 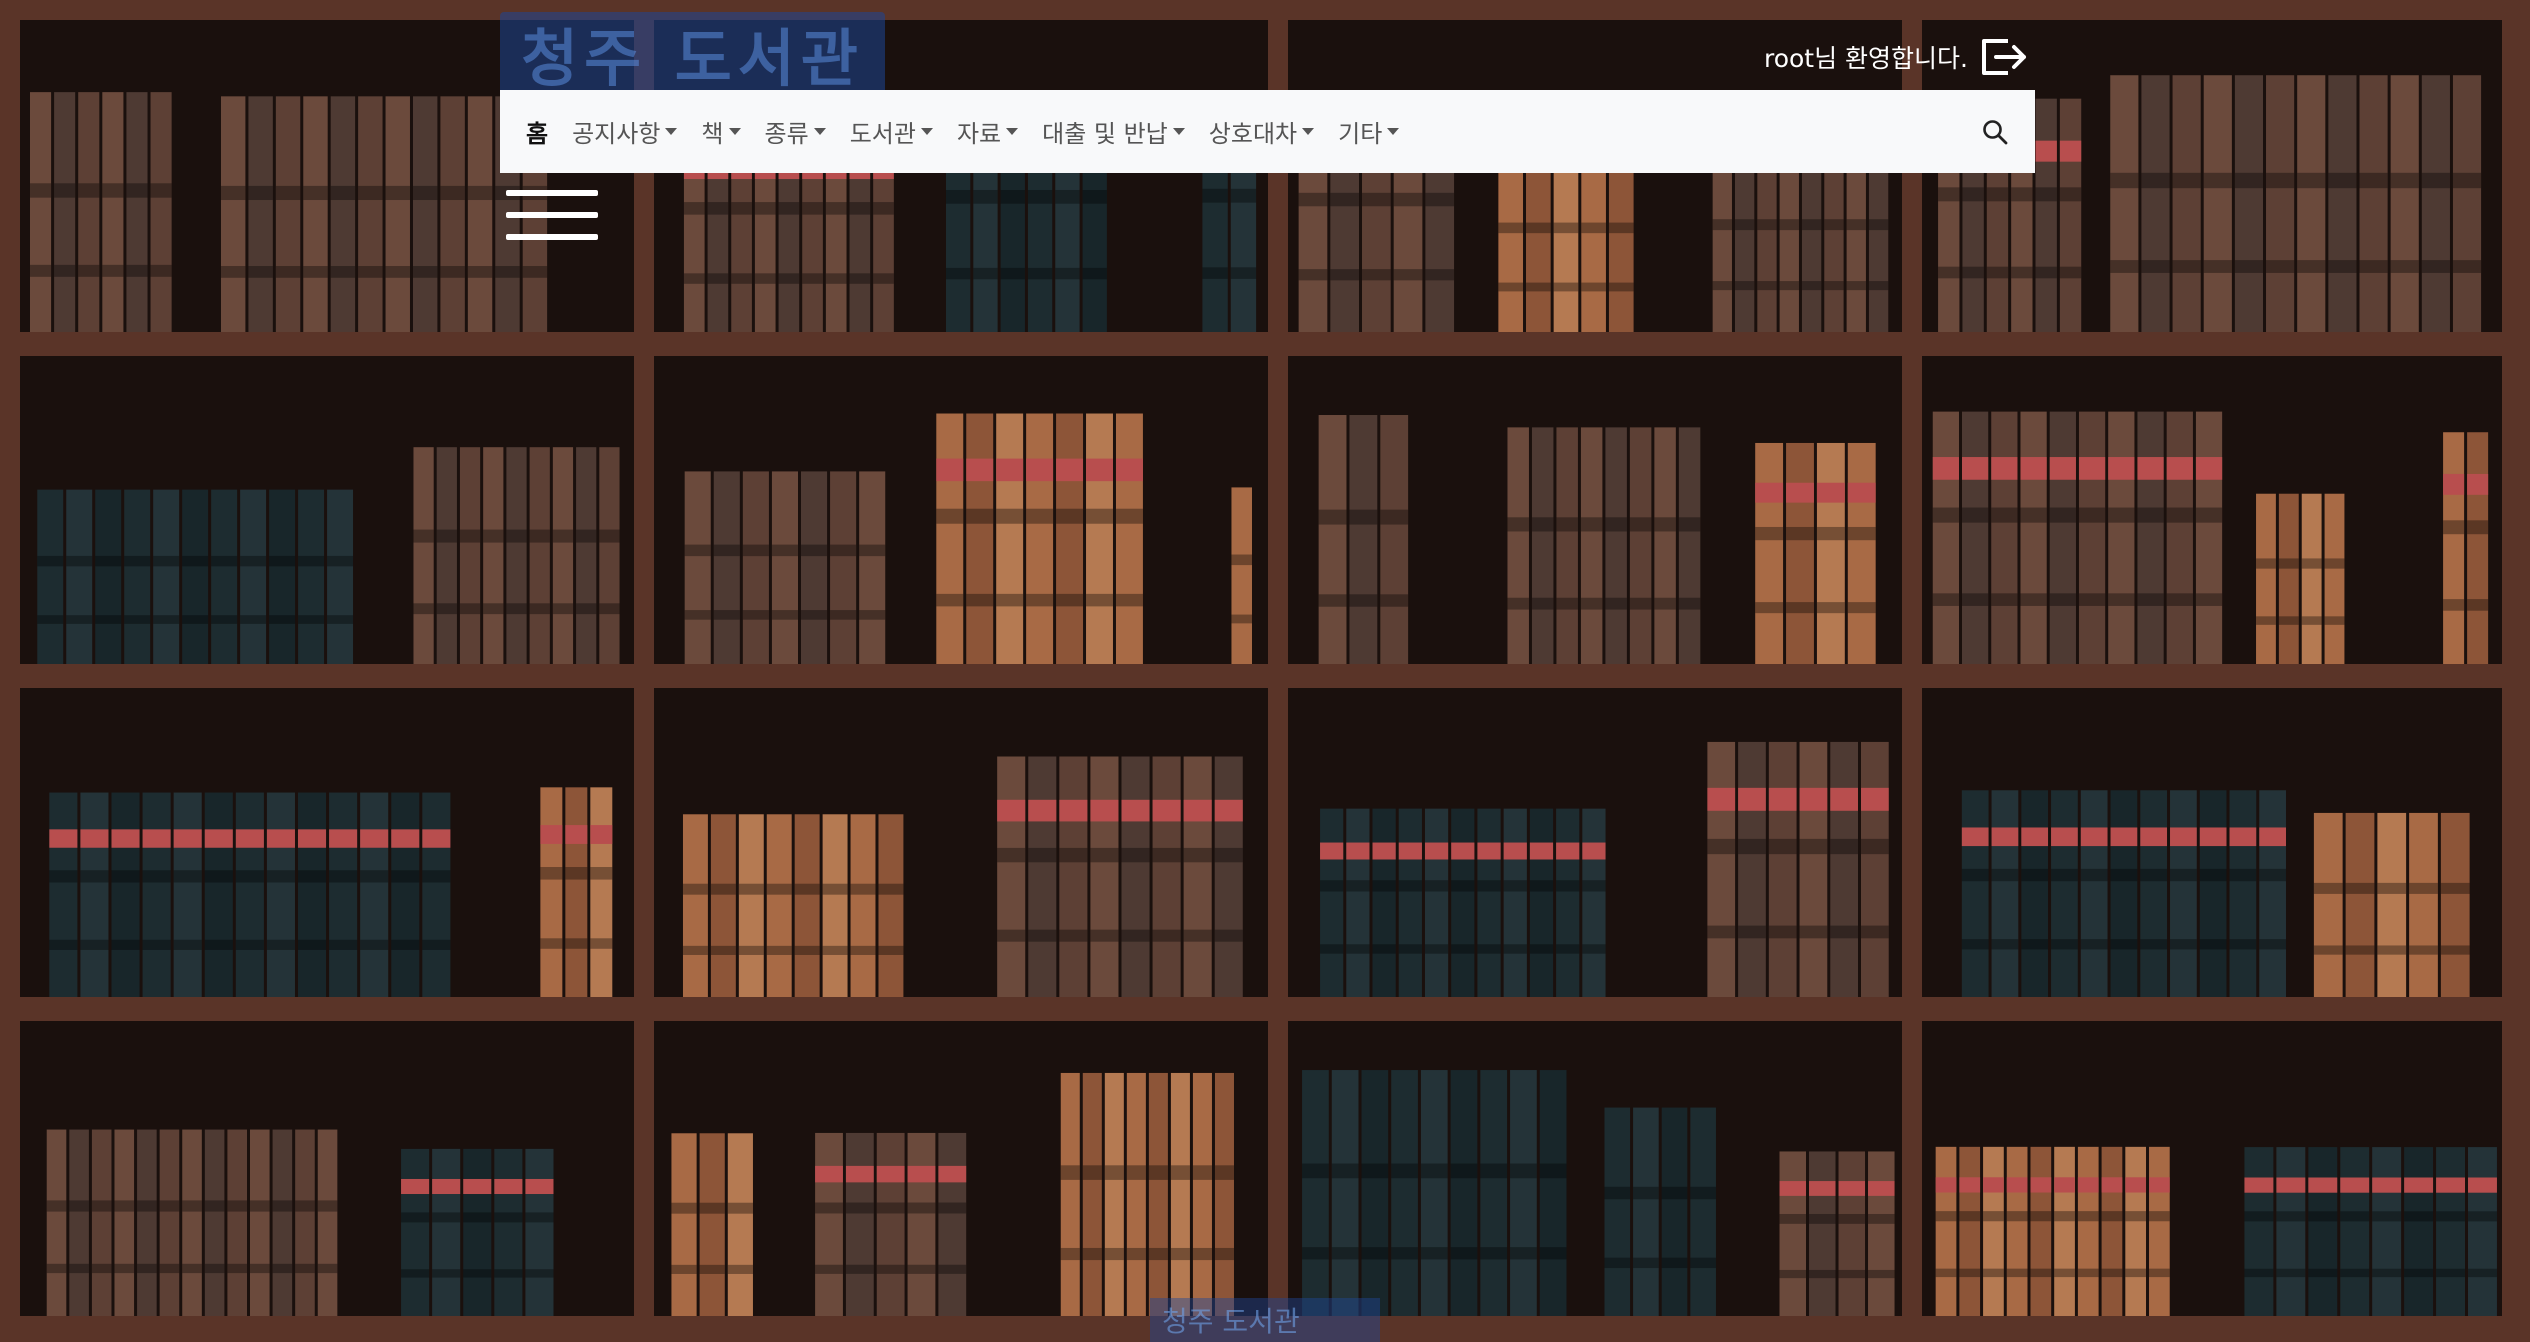 I want to click on nav-item-6: 대출 및 반납, so click(x=1113, y=131).